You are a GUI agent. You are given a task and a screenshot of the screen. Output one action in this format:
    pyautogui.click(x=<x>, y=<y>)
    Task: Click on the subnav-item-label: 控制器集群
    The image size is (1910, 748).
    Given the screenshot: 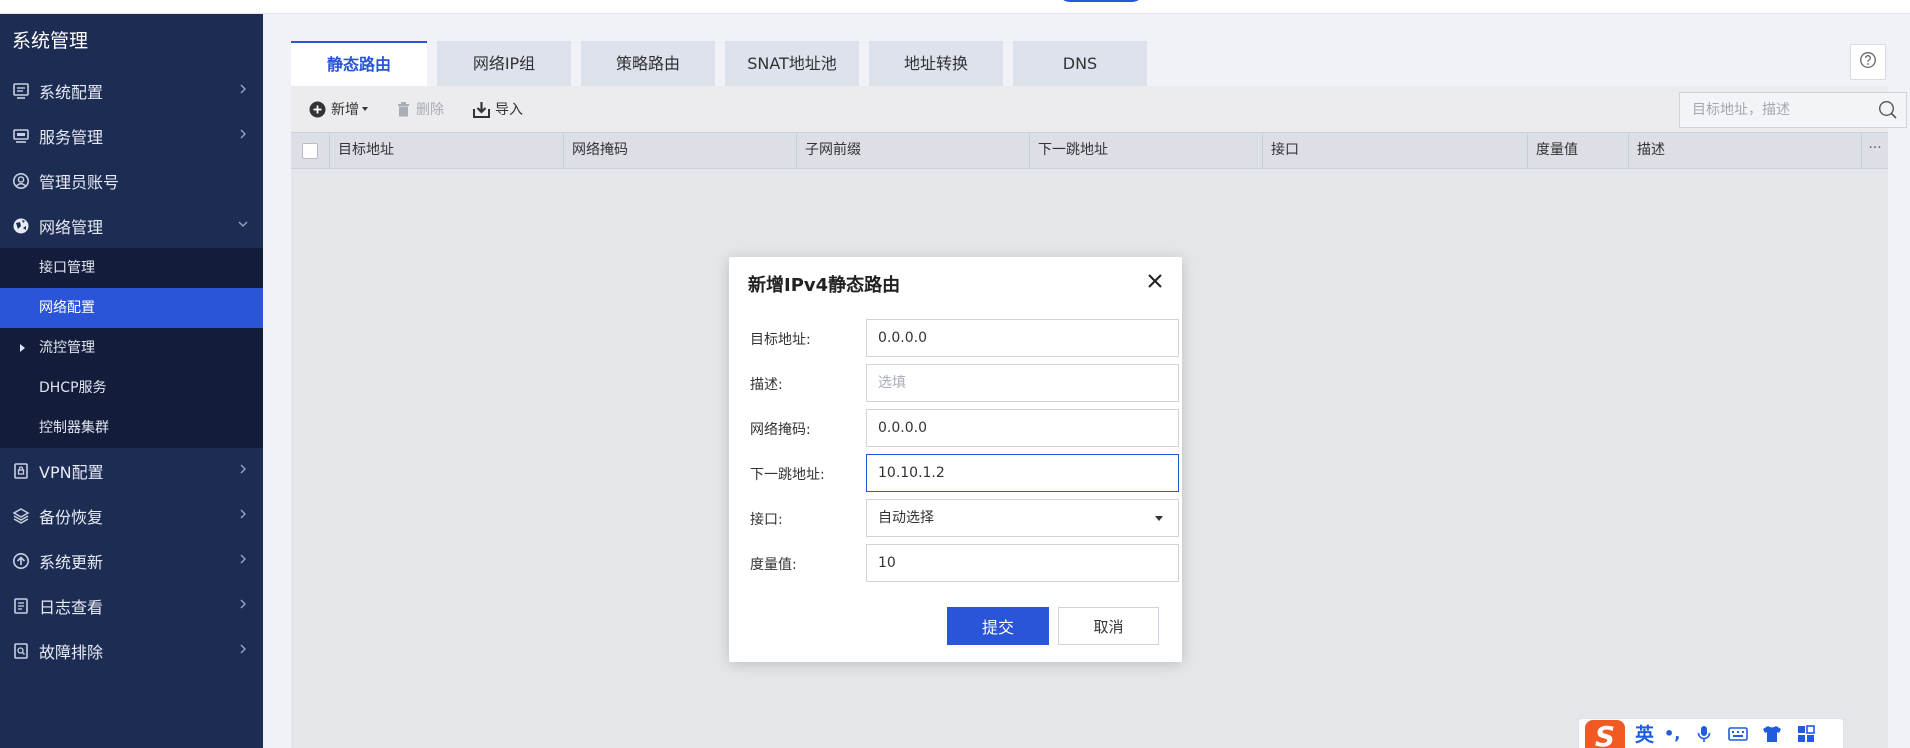 What is the action you would take?
    pyautogui.click(x=74, y=428)
    